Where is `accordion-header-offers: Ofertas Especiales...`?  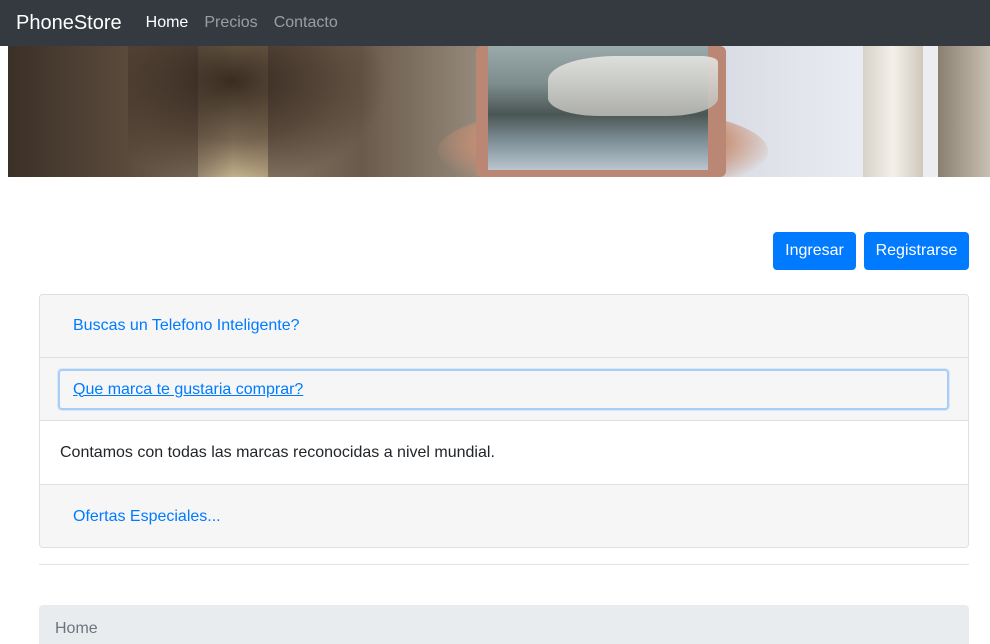 accordion-header-offers: Ofertas Especiales... is located at coordinates (504, 516).